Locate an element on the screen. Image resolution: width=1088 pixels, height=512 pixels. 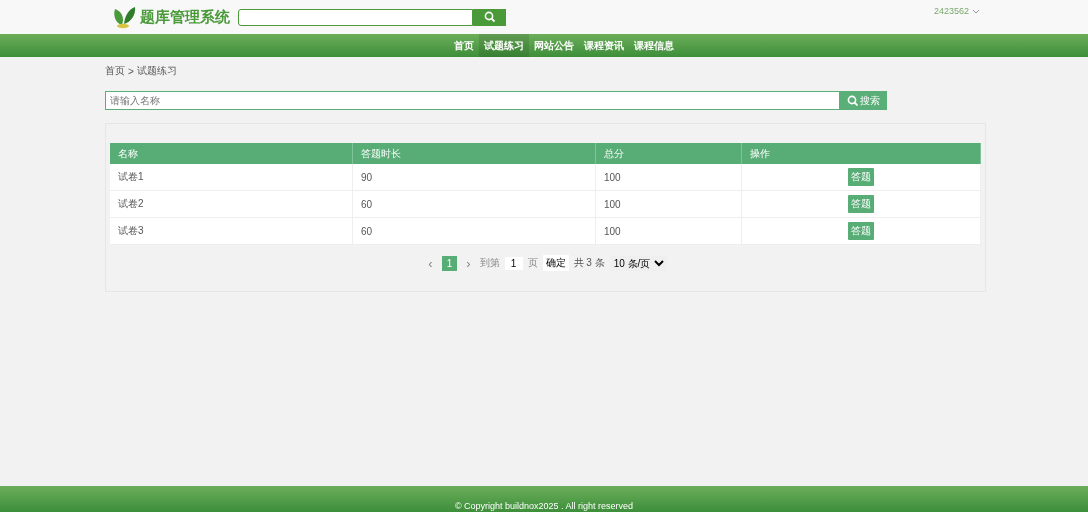
page-unit: 页 is located at coordinates (532, 263).